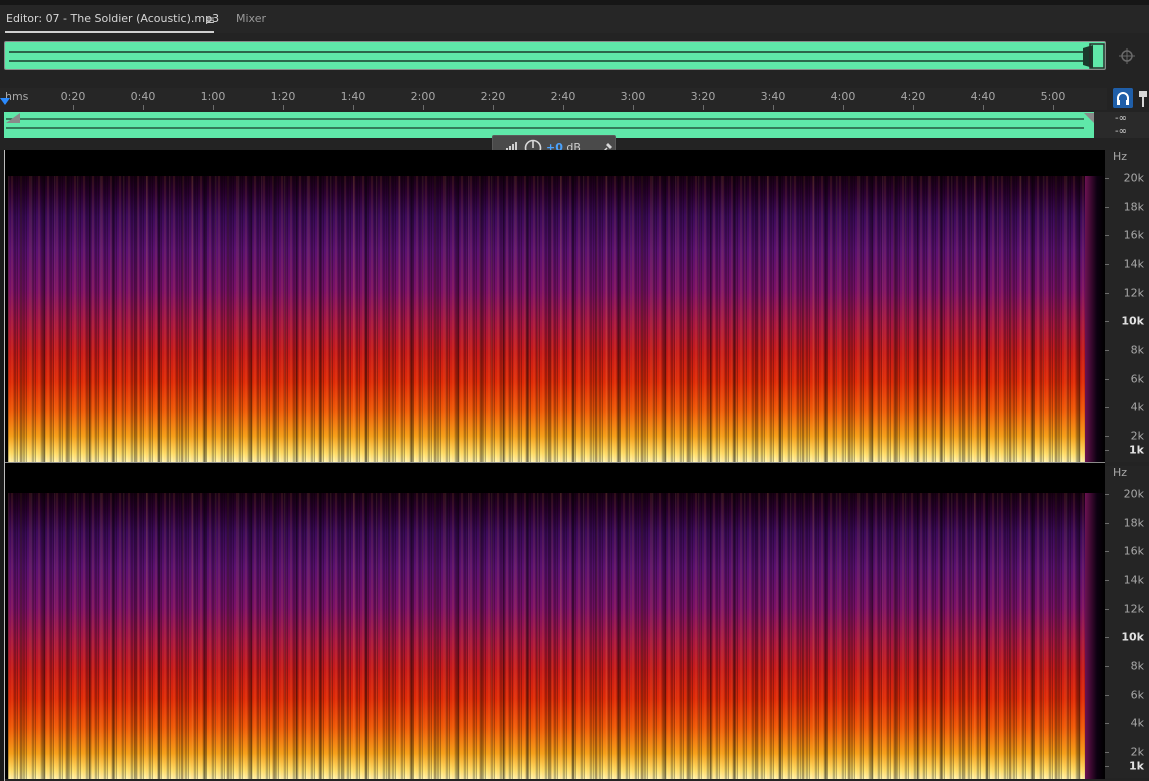  I want to click on ruler-tick-label: 1:20, so click(283, 96).